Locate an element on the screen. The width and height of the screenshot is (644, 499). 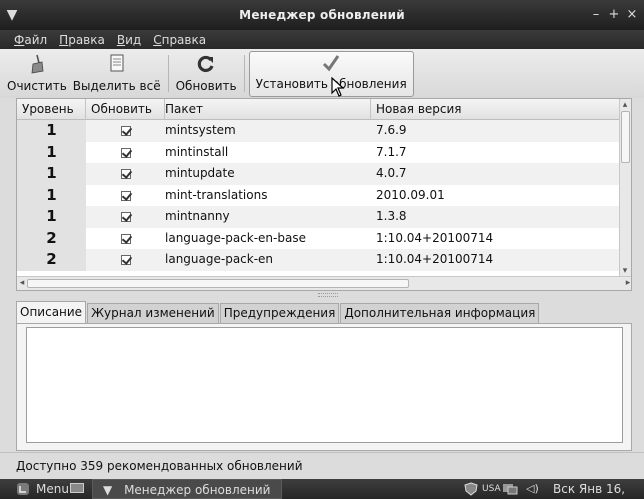
update-shield-icon is located at coordinates (471, 489).